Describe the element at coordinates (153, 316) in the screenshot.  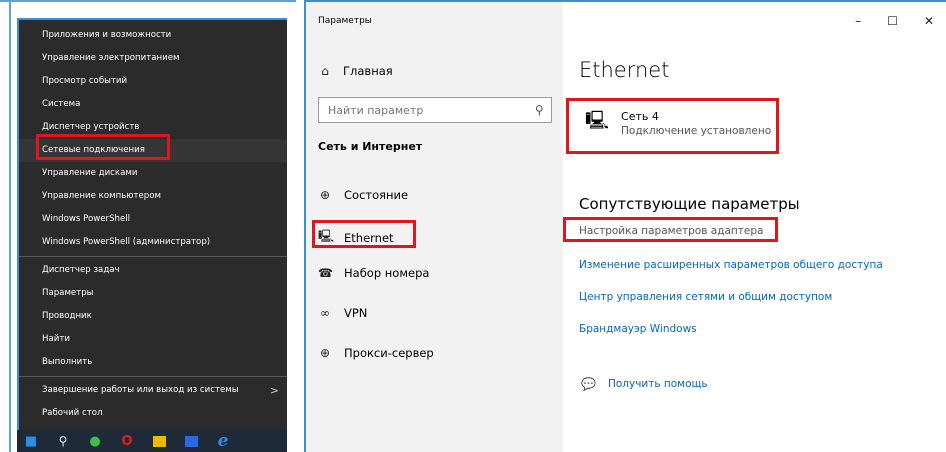
I see `menu-item-explorer: Проводник` at that location.